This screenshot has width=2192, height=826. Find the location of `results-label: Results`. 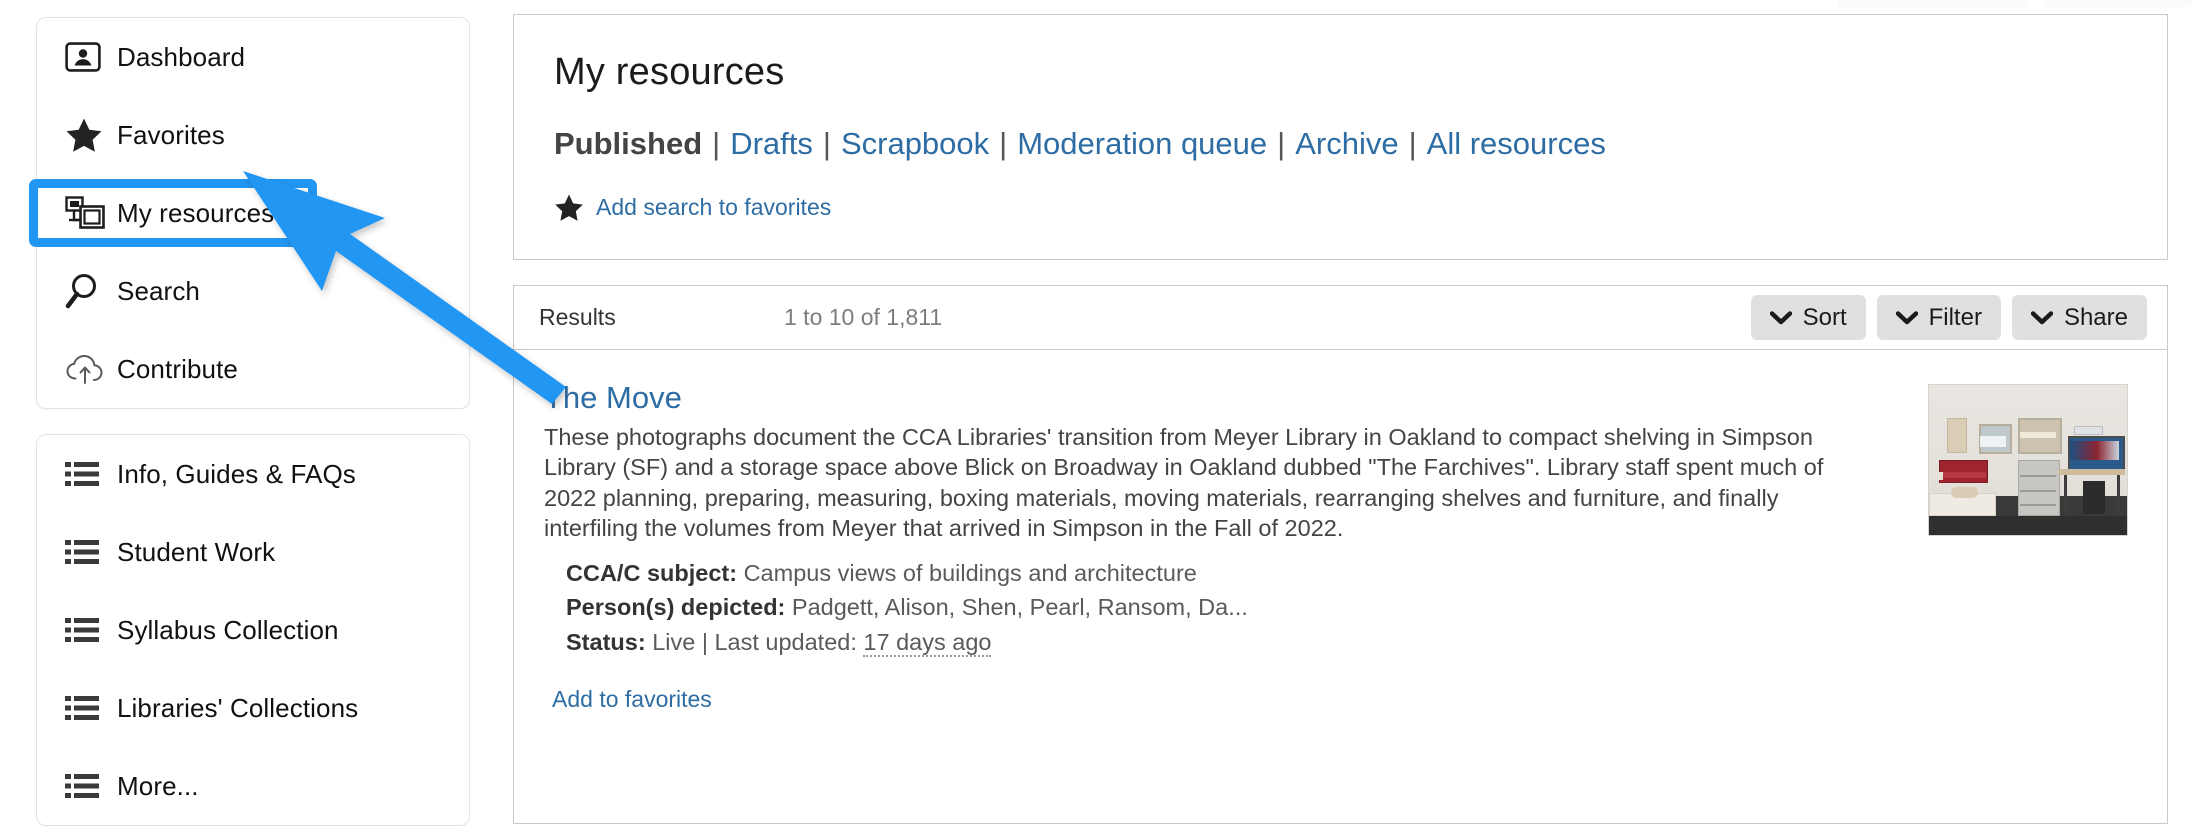

results-label: Results is located at coordinates (577, 317).